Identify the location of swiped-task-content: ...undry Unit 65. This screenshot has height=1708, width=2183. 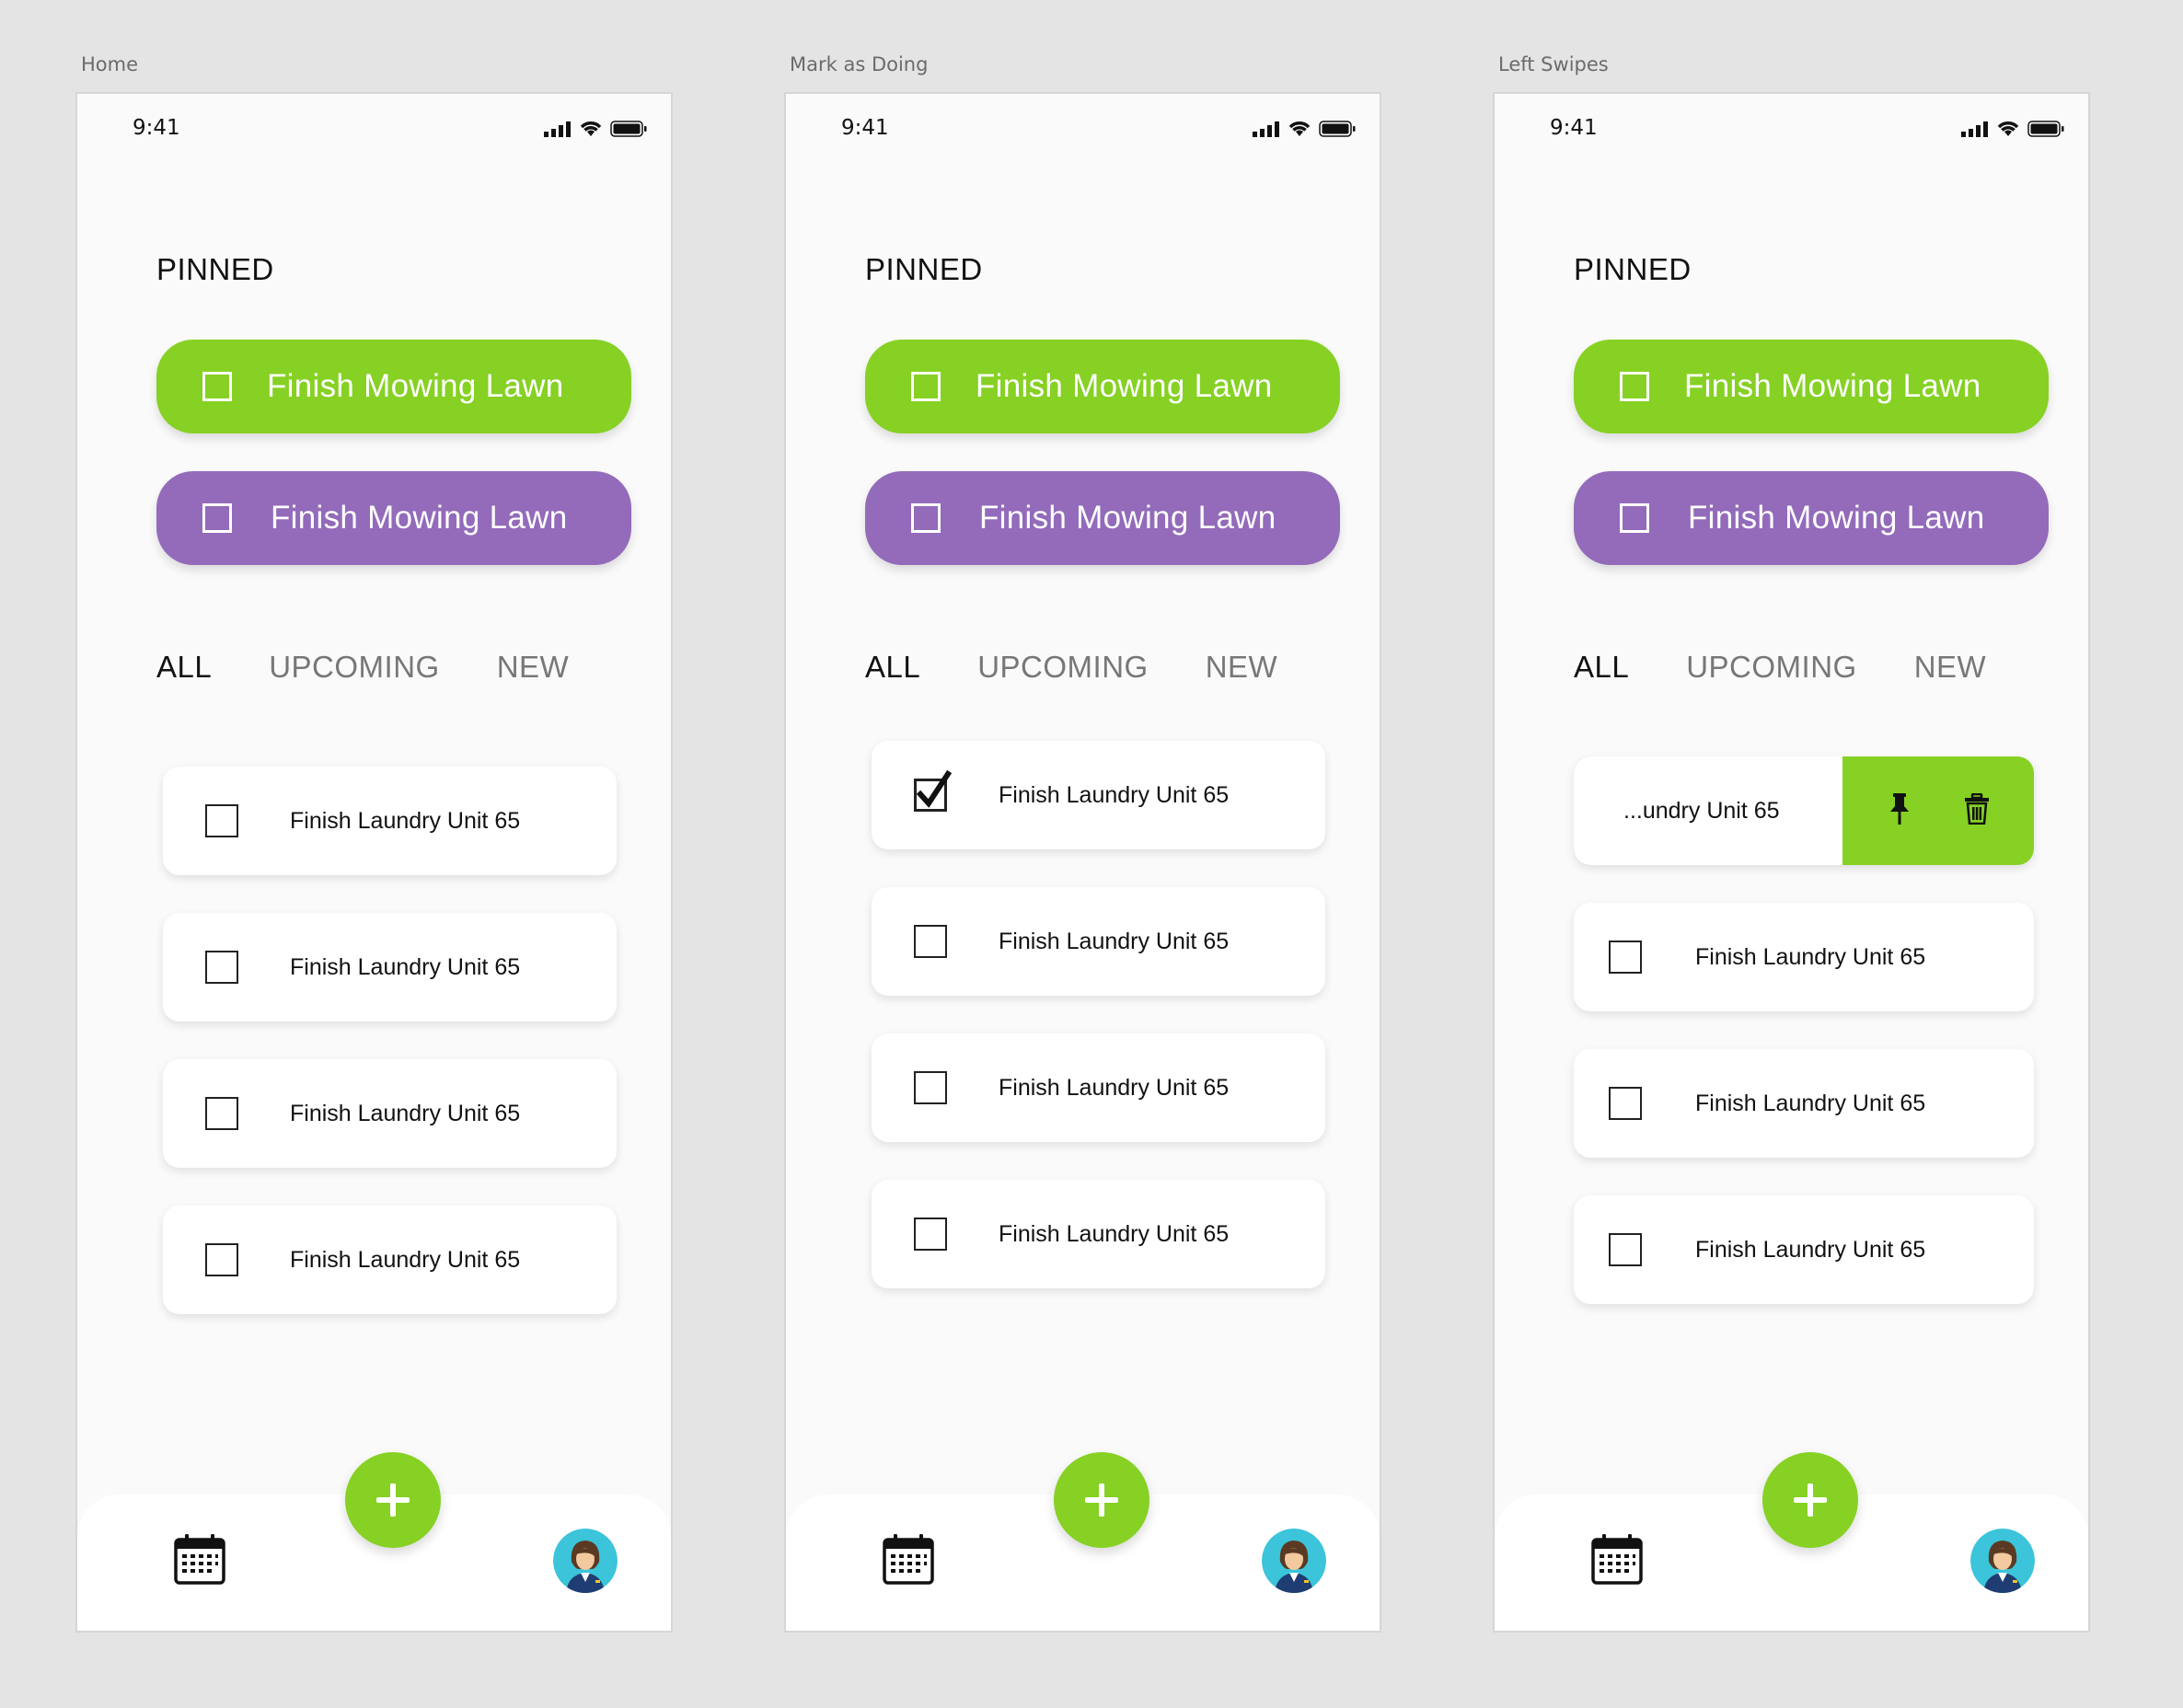
(1708, 811).